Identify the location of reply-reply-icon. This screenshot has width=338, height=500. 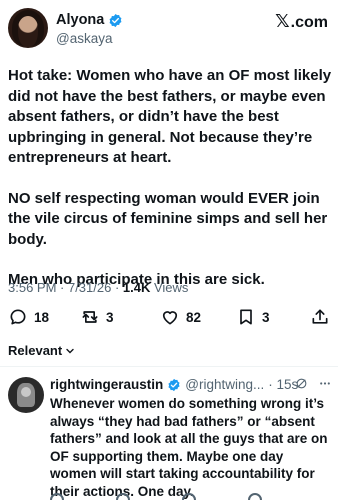
(57, 496).